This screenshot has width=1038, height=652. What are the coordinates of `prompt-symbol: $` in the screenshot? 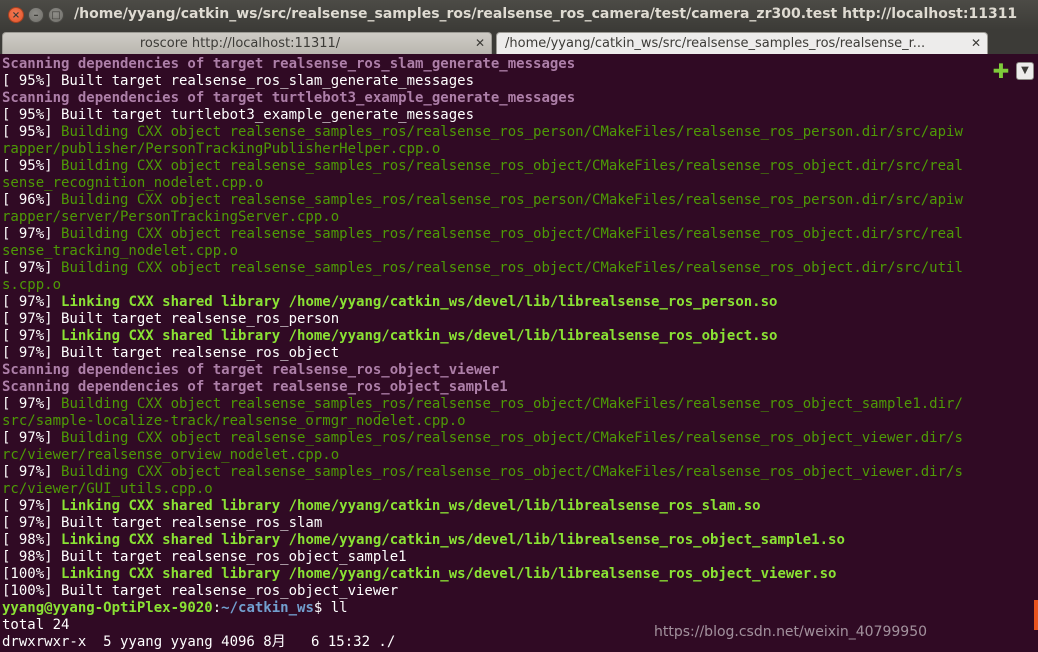 It's located at (322, 608).